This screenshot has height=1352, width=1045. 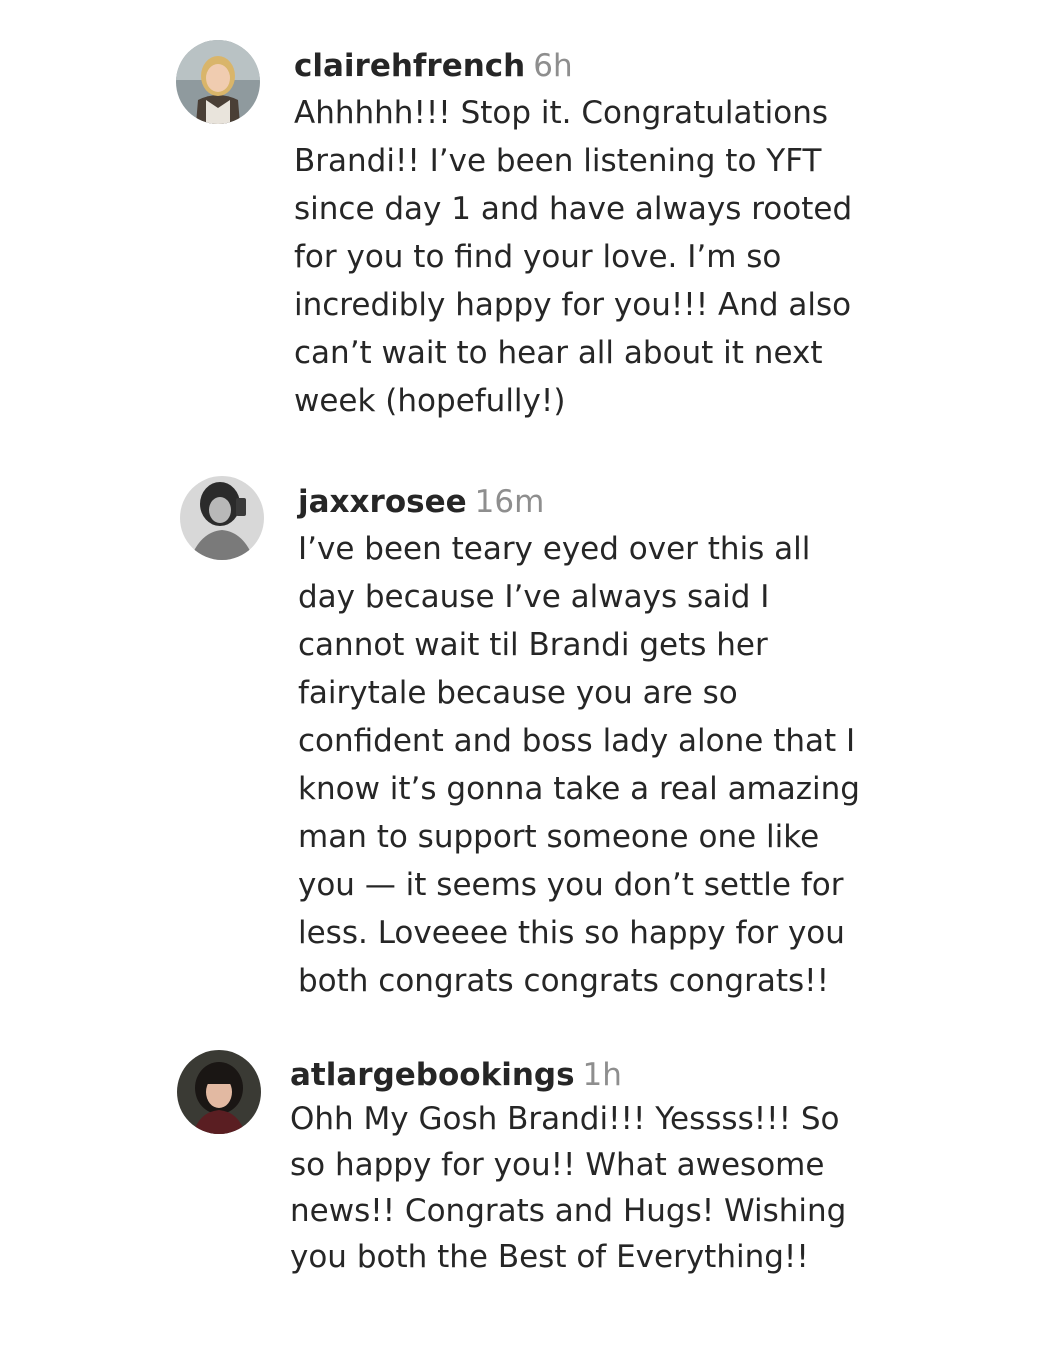 What do you see at coordinates (510, 502) in the screenshot?
I see `timestamp: 16m` at bounding box center [510, 502].